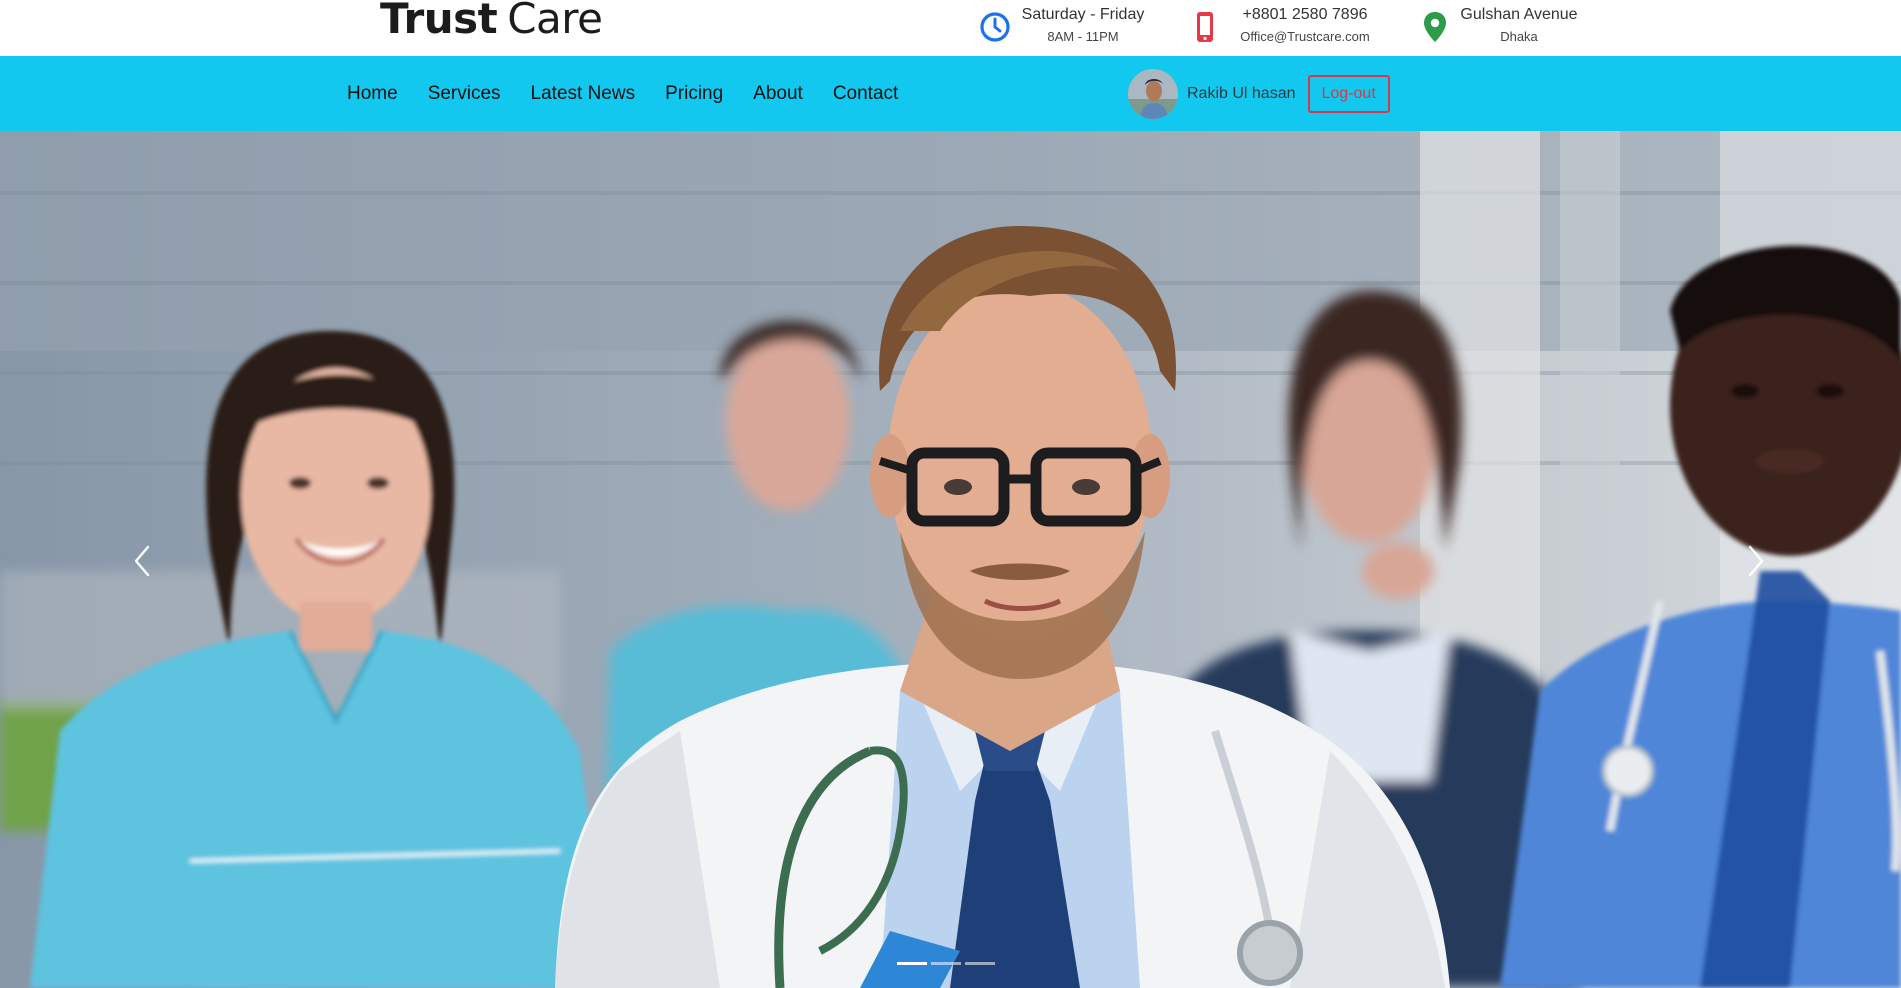  What do you see at coordinates (464, 94) in the screenshot?
I see `nav-services: Services` at bounding box center [464, 94].